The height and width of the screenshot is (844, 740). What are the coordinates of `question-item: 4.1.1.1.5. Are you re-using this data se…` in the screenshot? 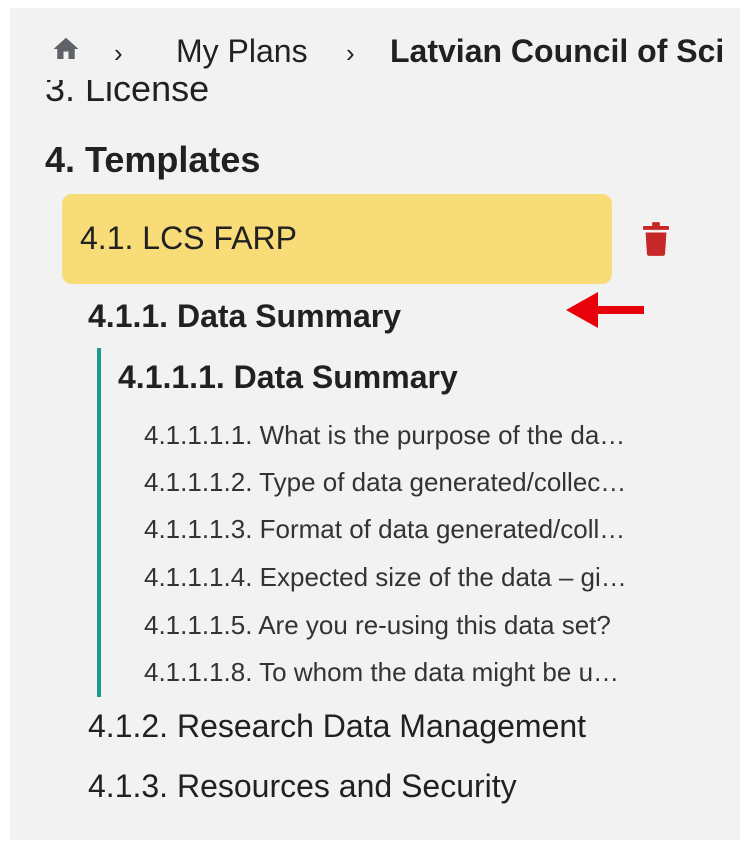 It's located at (377, 625).